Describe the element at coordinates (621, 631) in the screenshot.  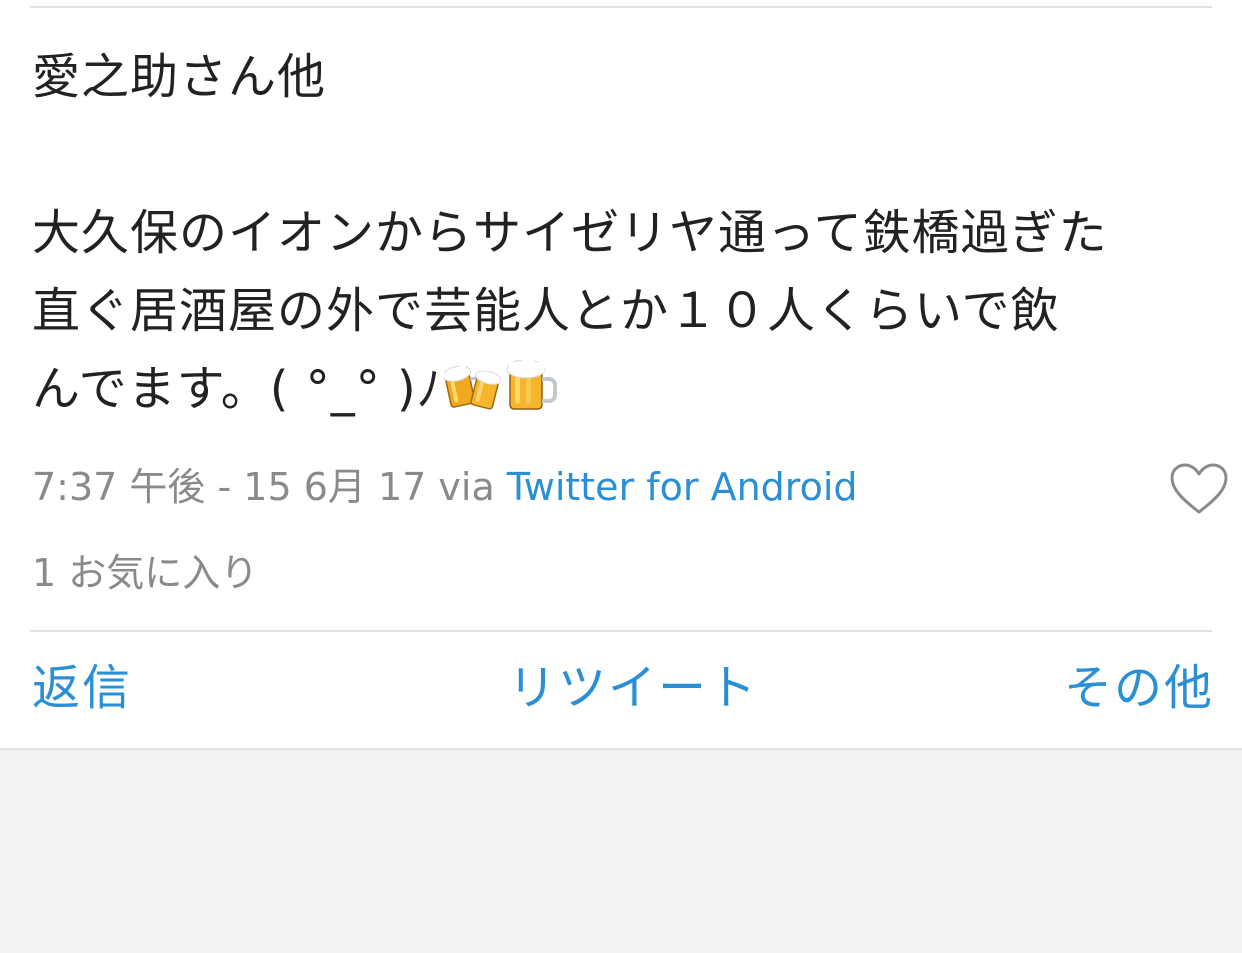
I see `actions-divider` at that location.